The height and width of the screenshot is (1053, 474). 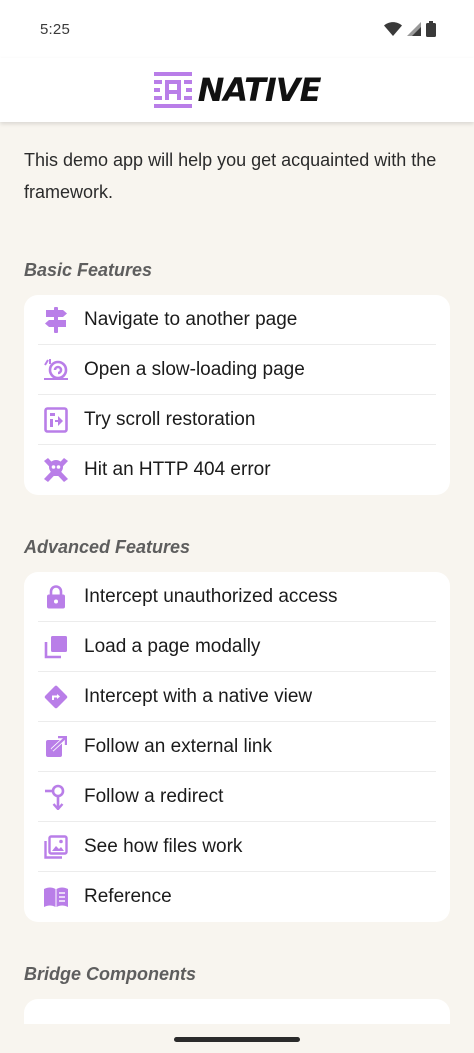 What do you see at coordinates (128, 896) in the screenshot?
I see `list-item-label: Reference` at bounding box center [128, 896].